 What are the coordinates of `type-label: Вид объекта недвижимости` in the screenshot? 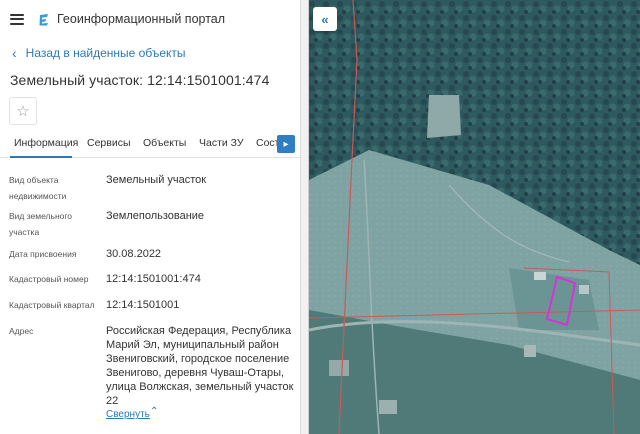 It's located at (38, 188).